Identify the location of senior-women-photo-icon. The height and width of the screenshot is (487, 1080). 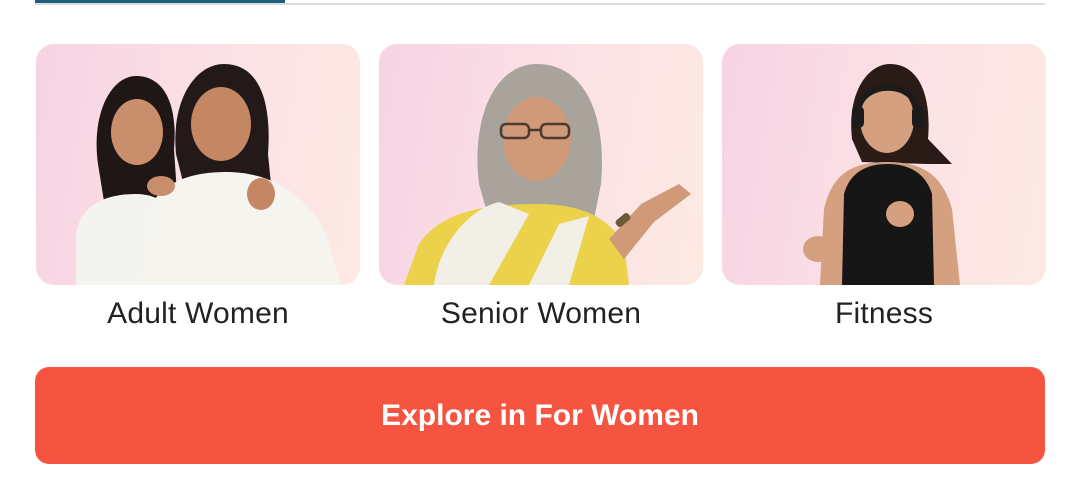
(541, 164).